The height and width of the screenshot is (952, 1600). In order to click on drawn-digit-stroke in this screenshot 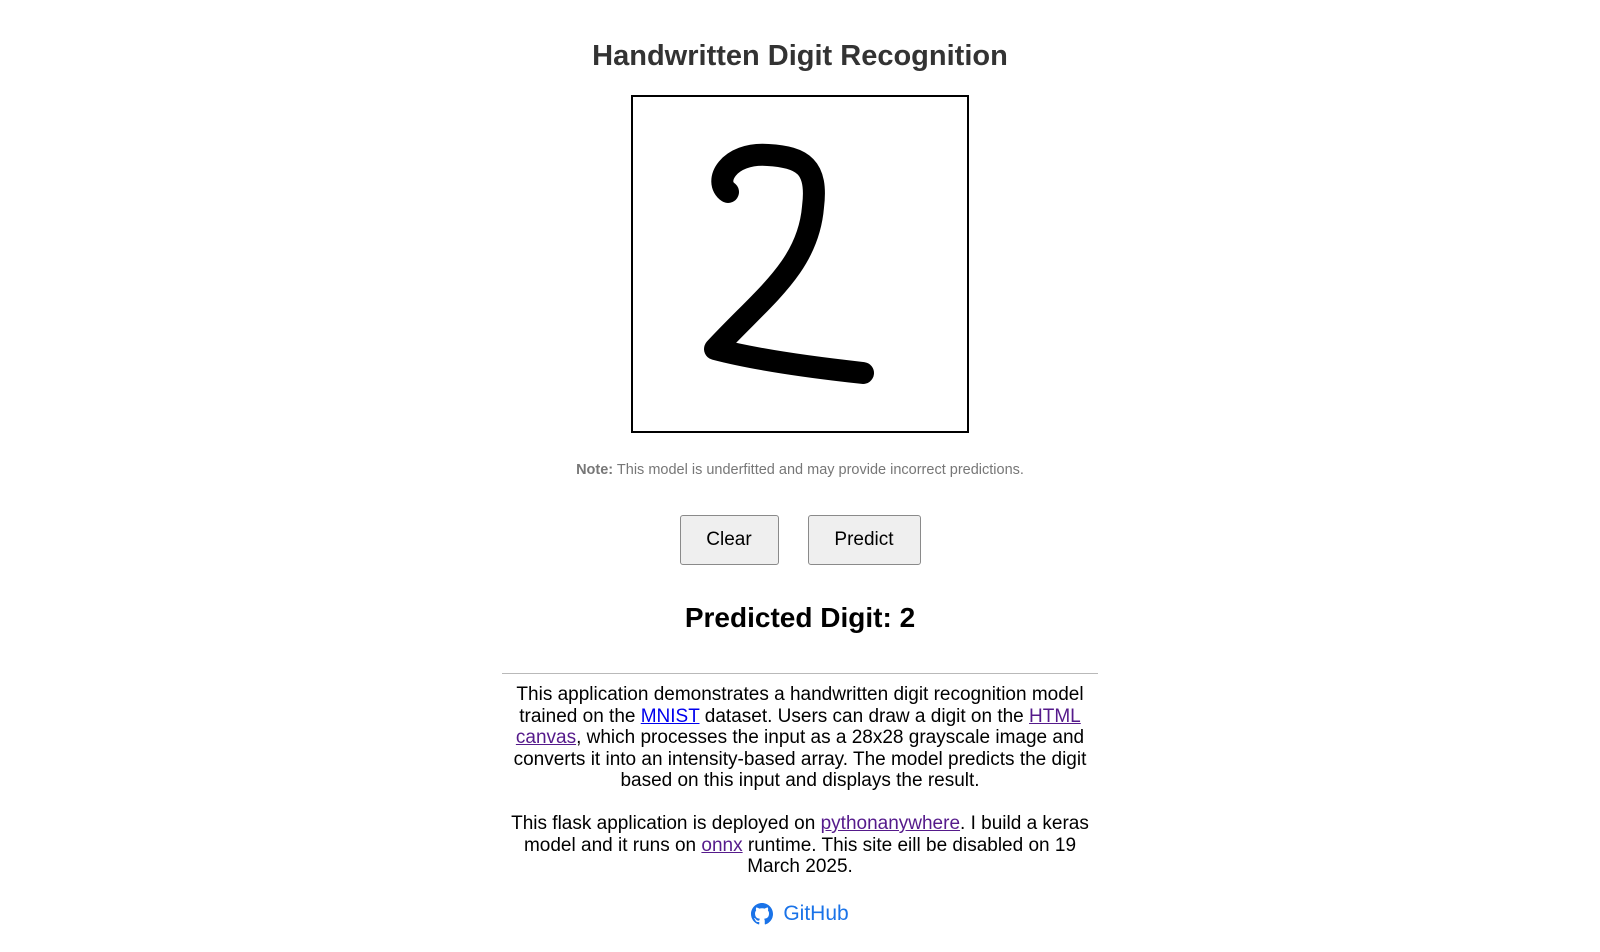, I will do `click(789, 263)`.